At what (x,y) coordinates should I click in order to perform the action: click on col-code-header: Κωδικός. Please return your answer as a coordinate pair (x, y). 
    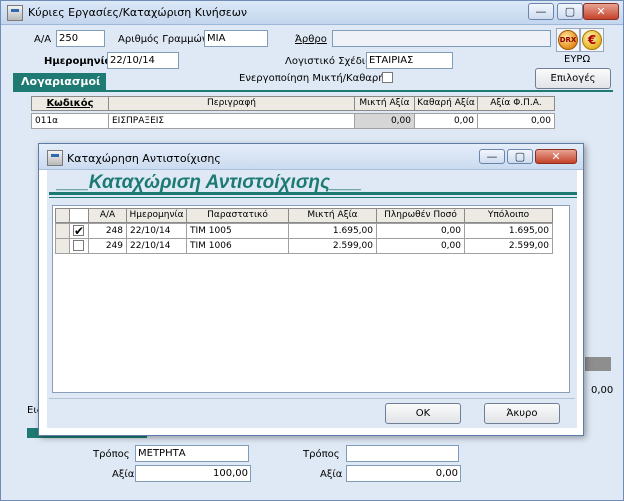
    Looking at the image, I should click on (70, 103).